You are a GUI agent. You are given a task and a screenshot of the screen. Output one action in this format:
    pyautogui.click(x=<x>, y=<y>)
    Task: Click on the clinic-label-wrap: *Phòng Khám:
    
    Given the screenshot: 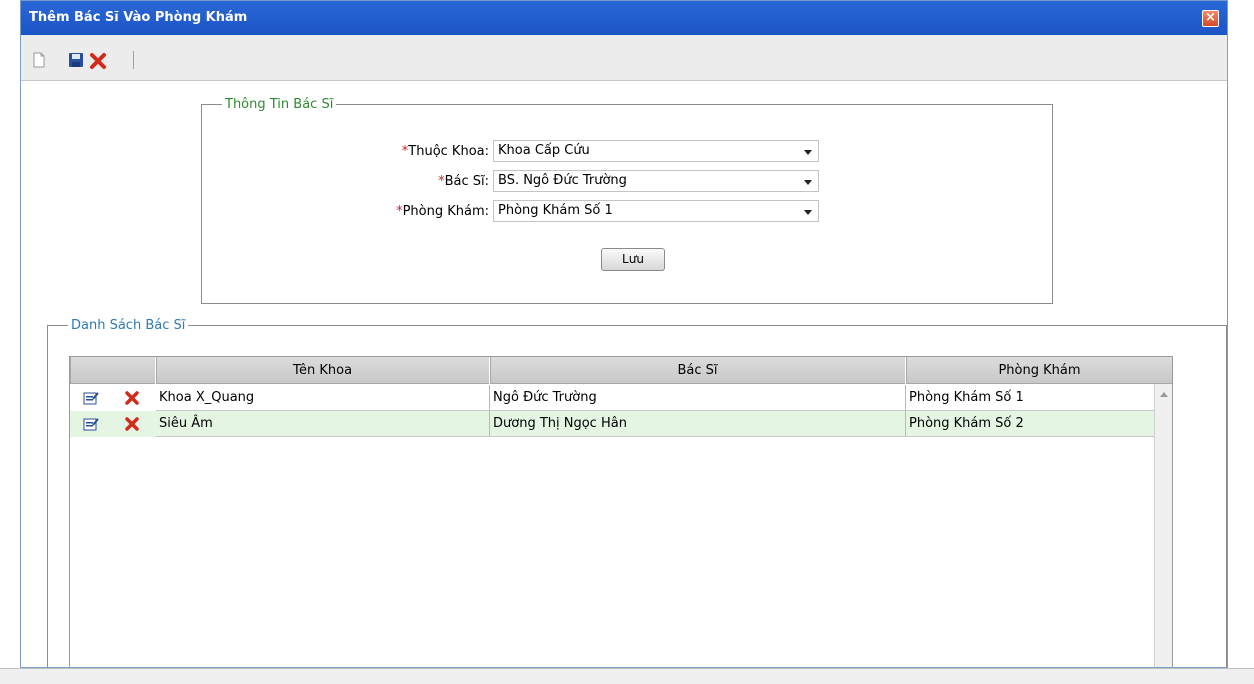 What is the action you would take?
    pyautogui.click(x=405, y=212)
    